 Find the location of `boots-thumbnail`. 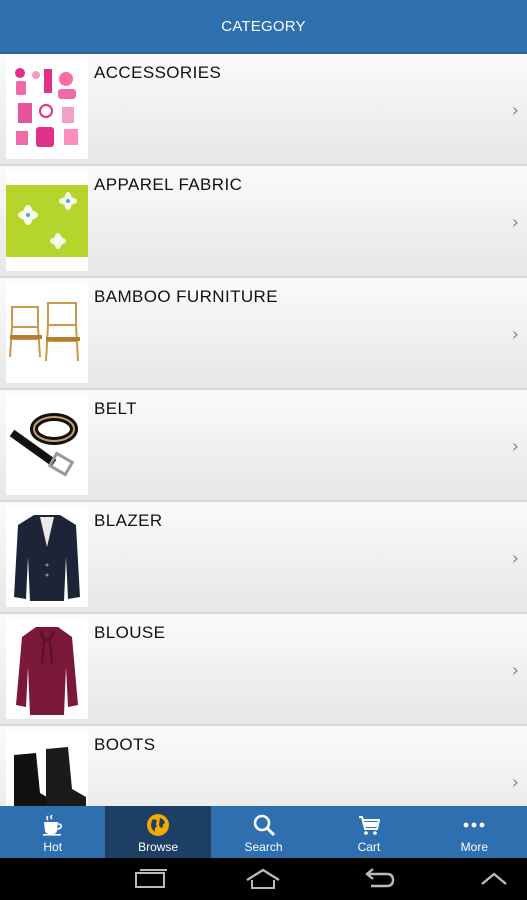

boots-thumbnail is located at coordinates (47, 768).